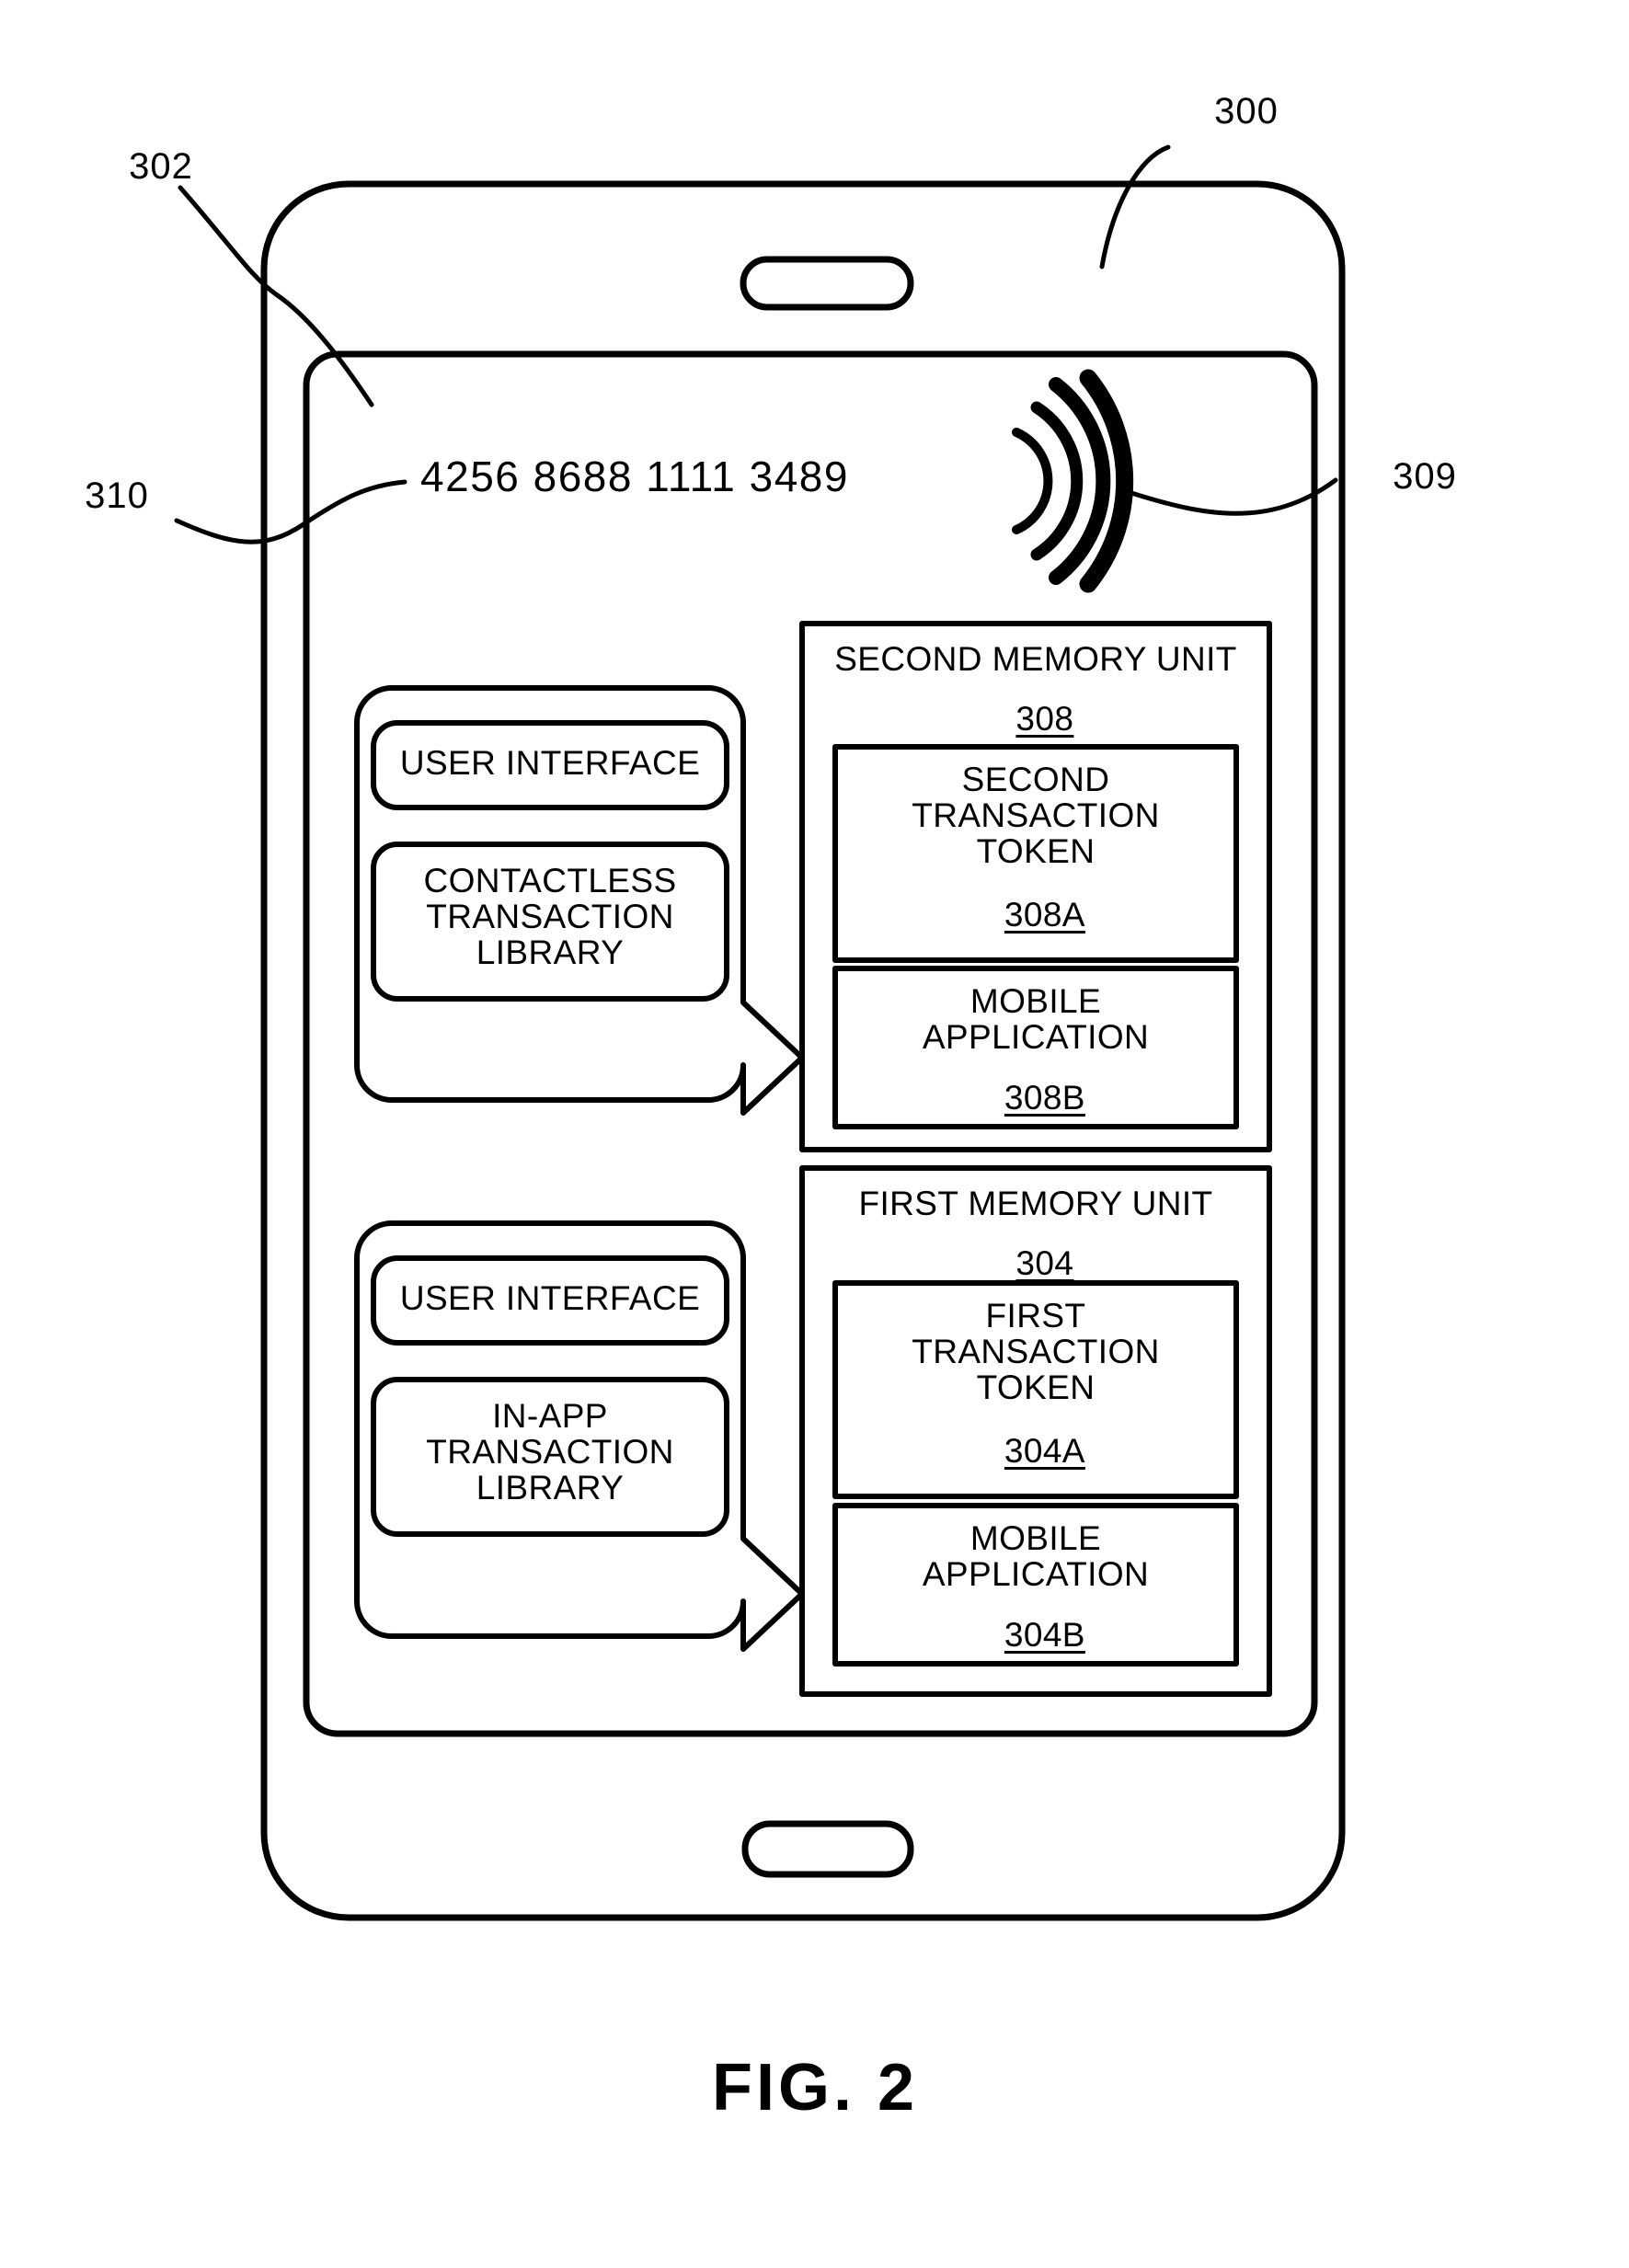 The height and width of the screenshot is (2268, 1629). What do you see at coordinates (1247, 111) in the screenshot?
I see `reference-numeral-300: 300` at bounding box center [1247, 111].